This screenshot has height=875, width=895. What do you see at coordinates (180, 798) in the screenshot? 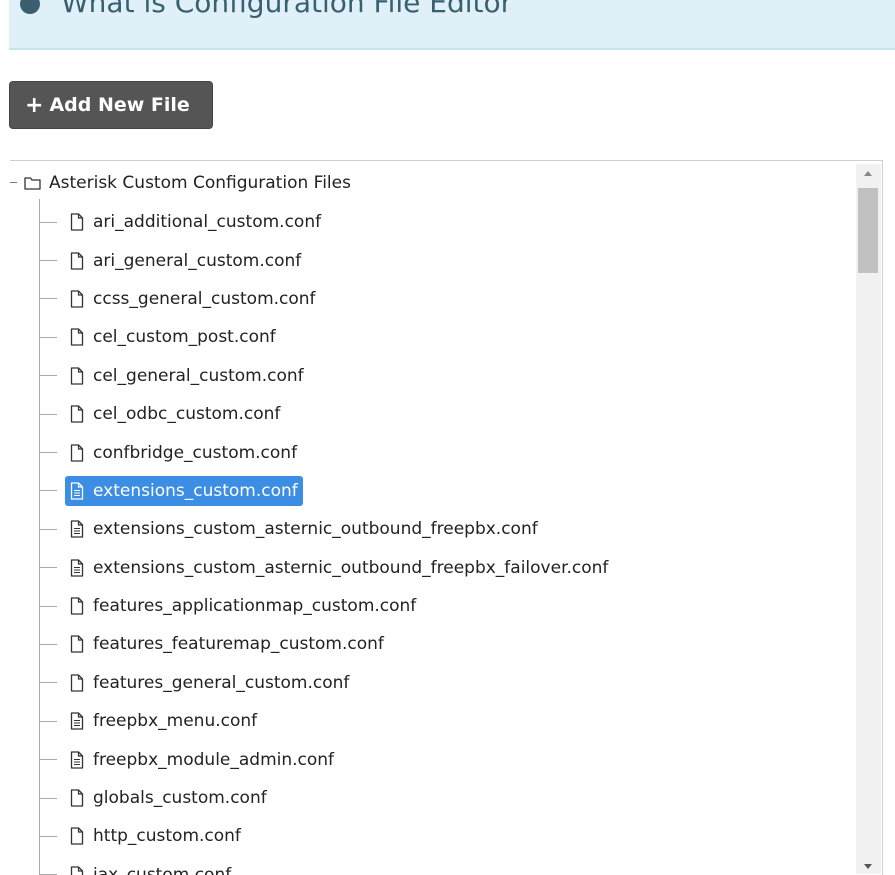
I see `tree-file-label: globals_custom.conf` at bounding box center [180, 798].